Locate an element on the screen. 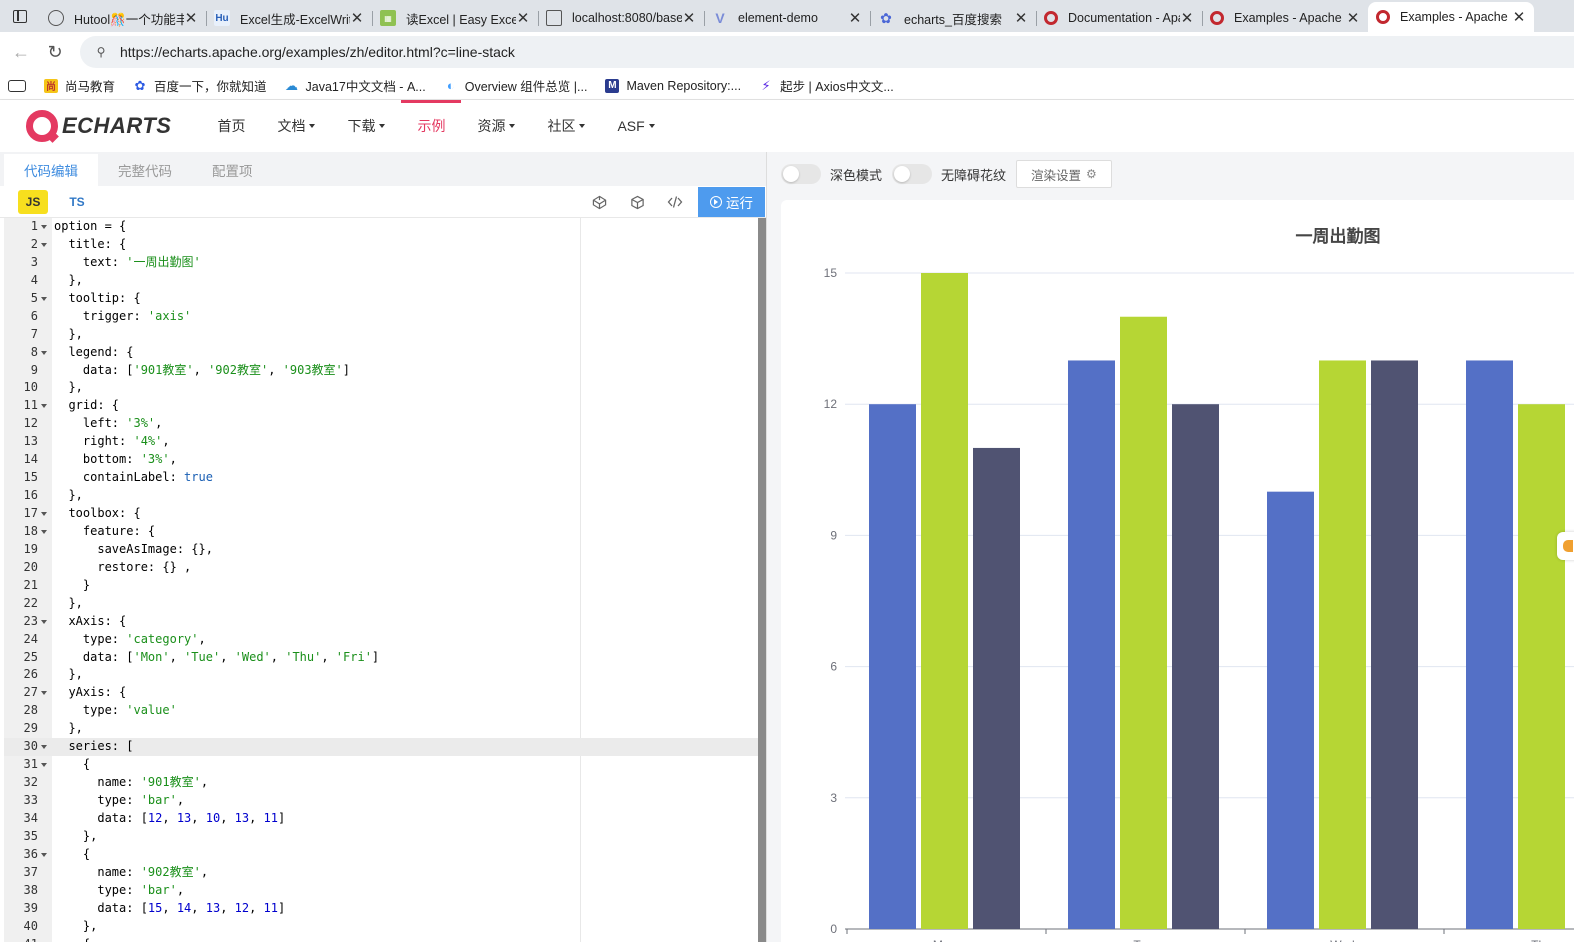 The height and width of the screenshot is (942, 1574). line-number: 21 is located at coordinates (30, 584).